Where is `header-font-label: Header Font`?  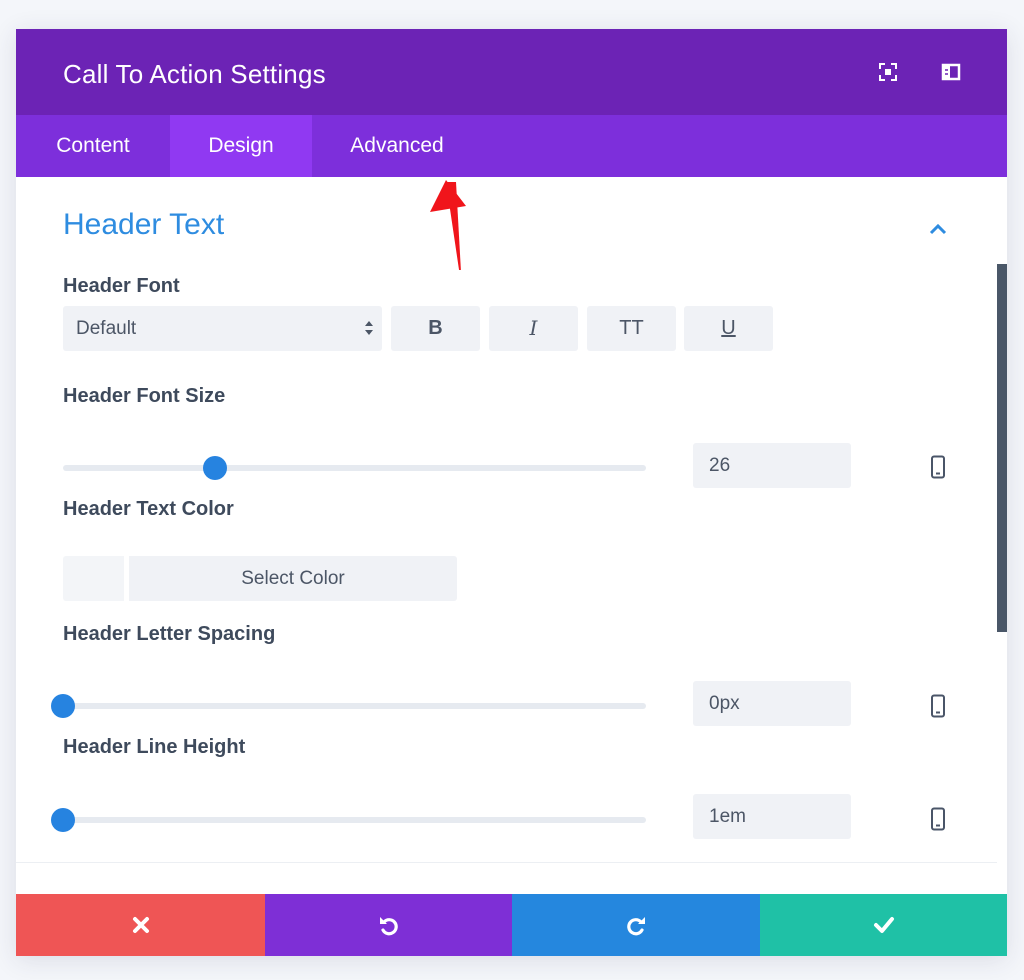
header-font-label: Header Font is located at coordinates (121, 286).